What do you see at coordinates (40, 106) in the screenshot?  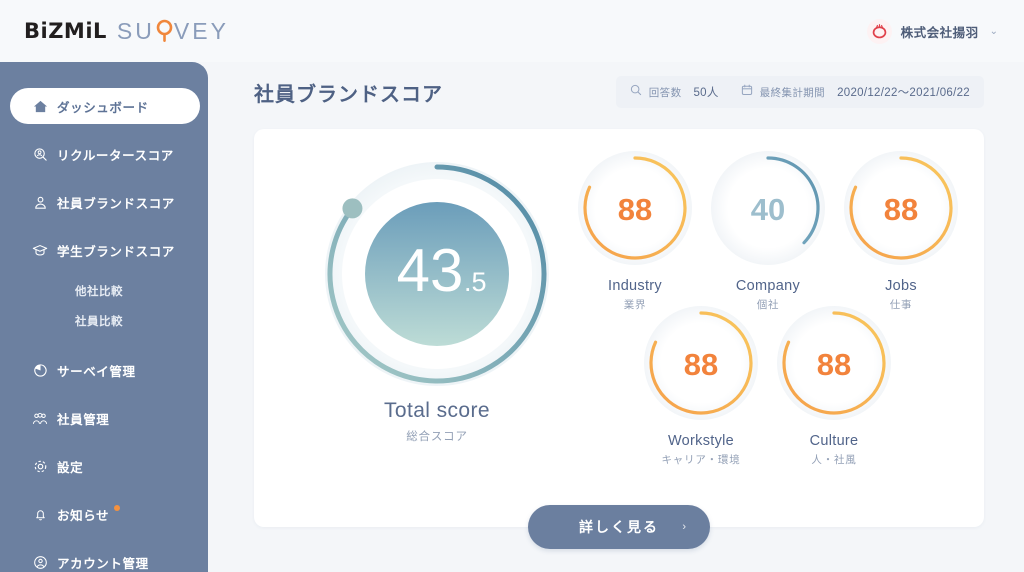 I see `home-icon` at bounding box center [40, 106].